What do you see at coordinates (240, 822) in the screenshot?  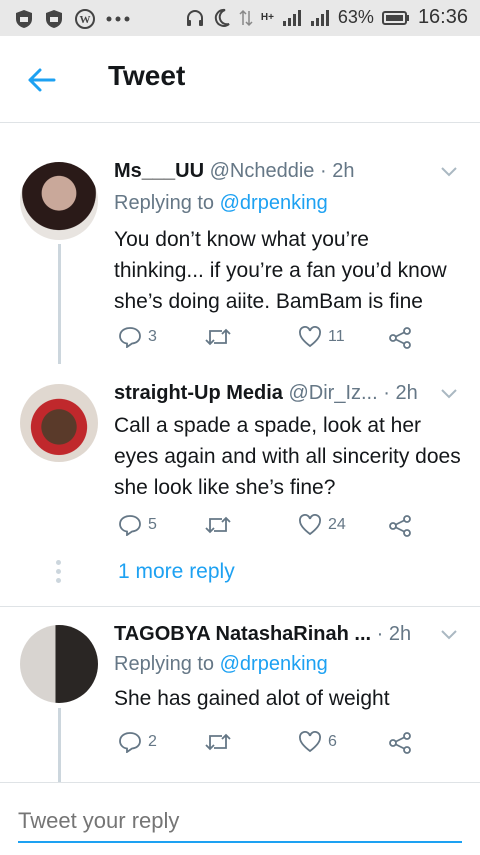 I see `tweet-reply-input` at bounding box center [240, 822].